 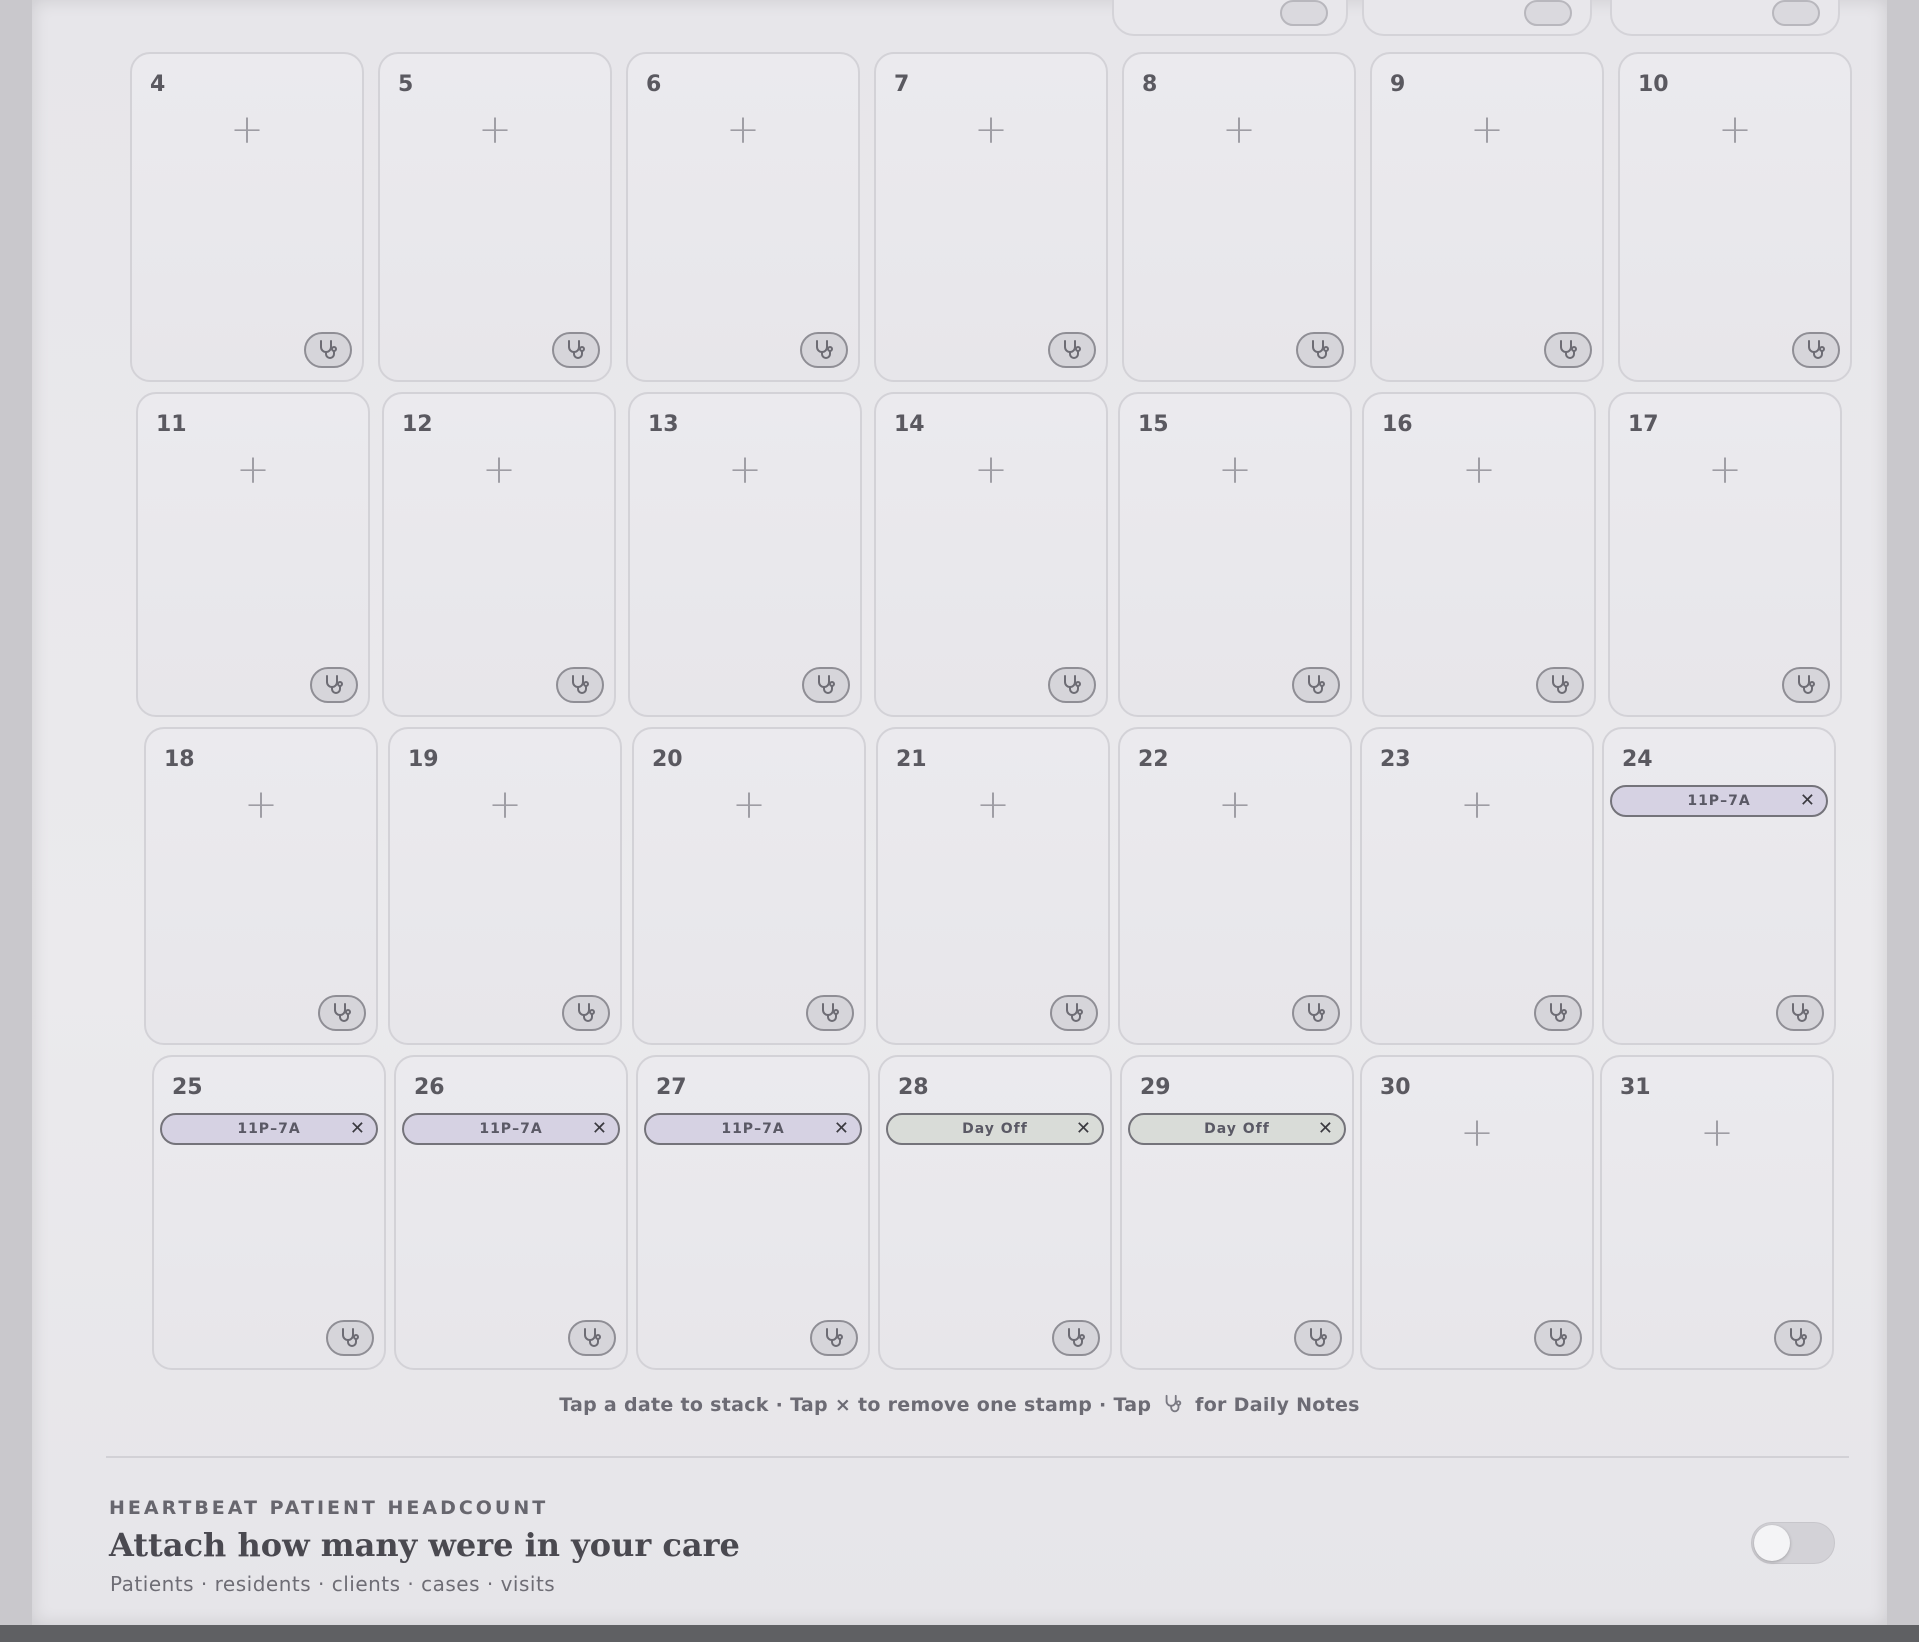 I want to click on day-cell: 9 +, so click(x=1487, y=217).